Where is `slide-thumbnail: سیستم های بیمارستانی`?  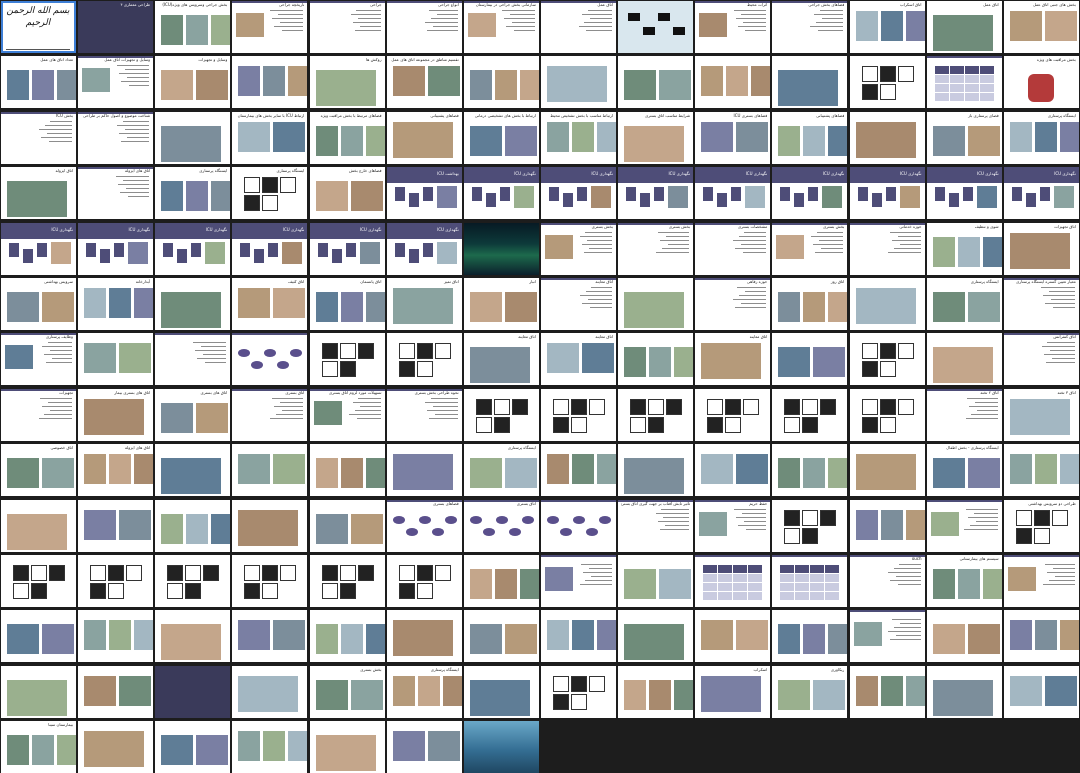 slide-thumbnail: سیستم های بیمارستانی is located at coordinates (964, 581).